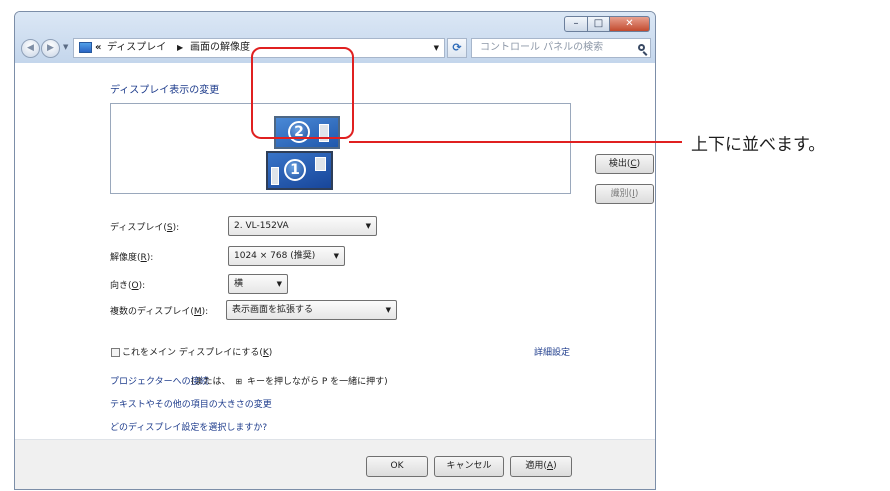 Image resolution: width=890 pixels, height=491 pixels. I want to click on apply-button: 適用(A), so click(541, 466).